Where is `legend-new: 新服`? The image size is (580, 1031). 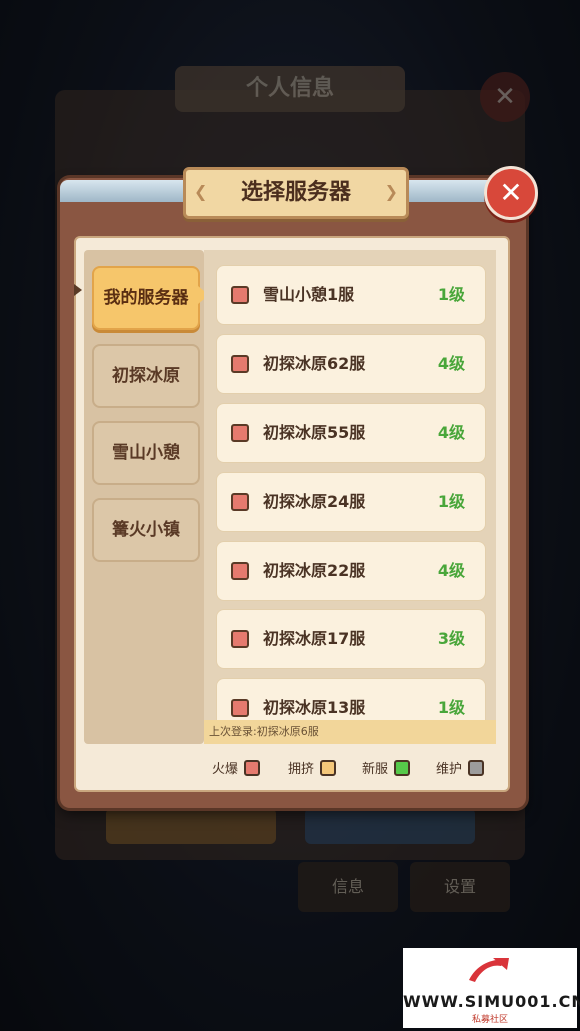 legend-new: 新服 is located at coordinates (386, 768).